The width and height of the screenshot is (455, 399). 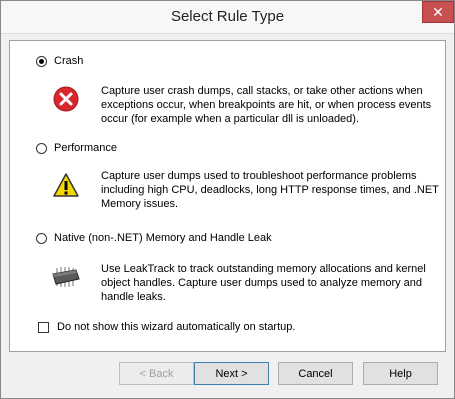 I want to click on crash-radio-option: Crash, so click(x=59, y=61).